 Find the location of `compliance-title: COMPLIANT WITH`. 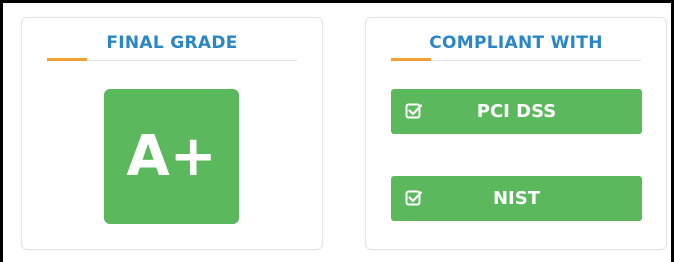

compliance-title: COMPLIANT WITH is located at coordinates (516, 43).